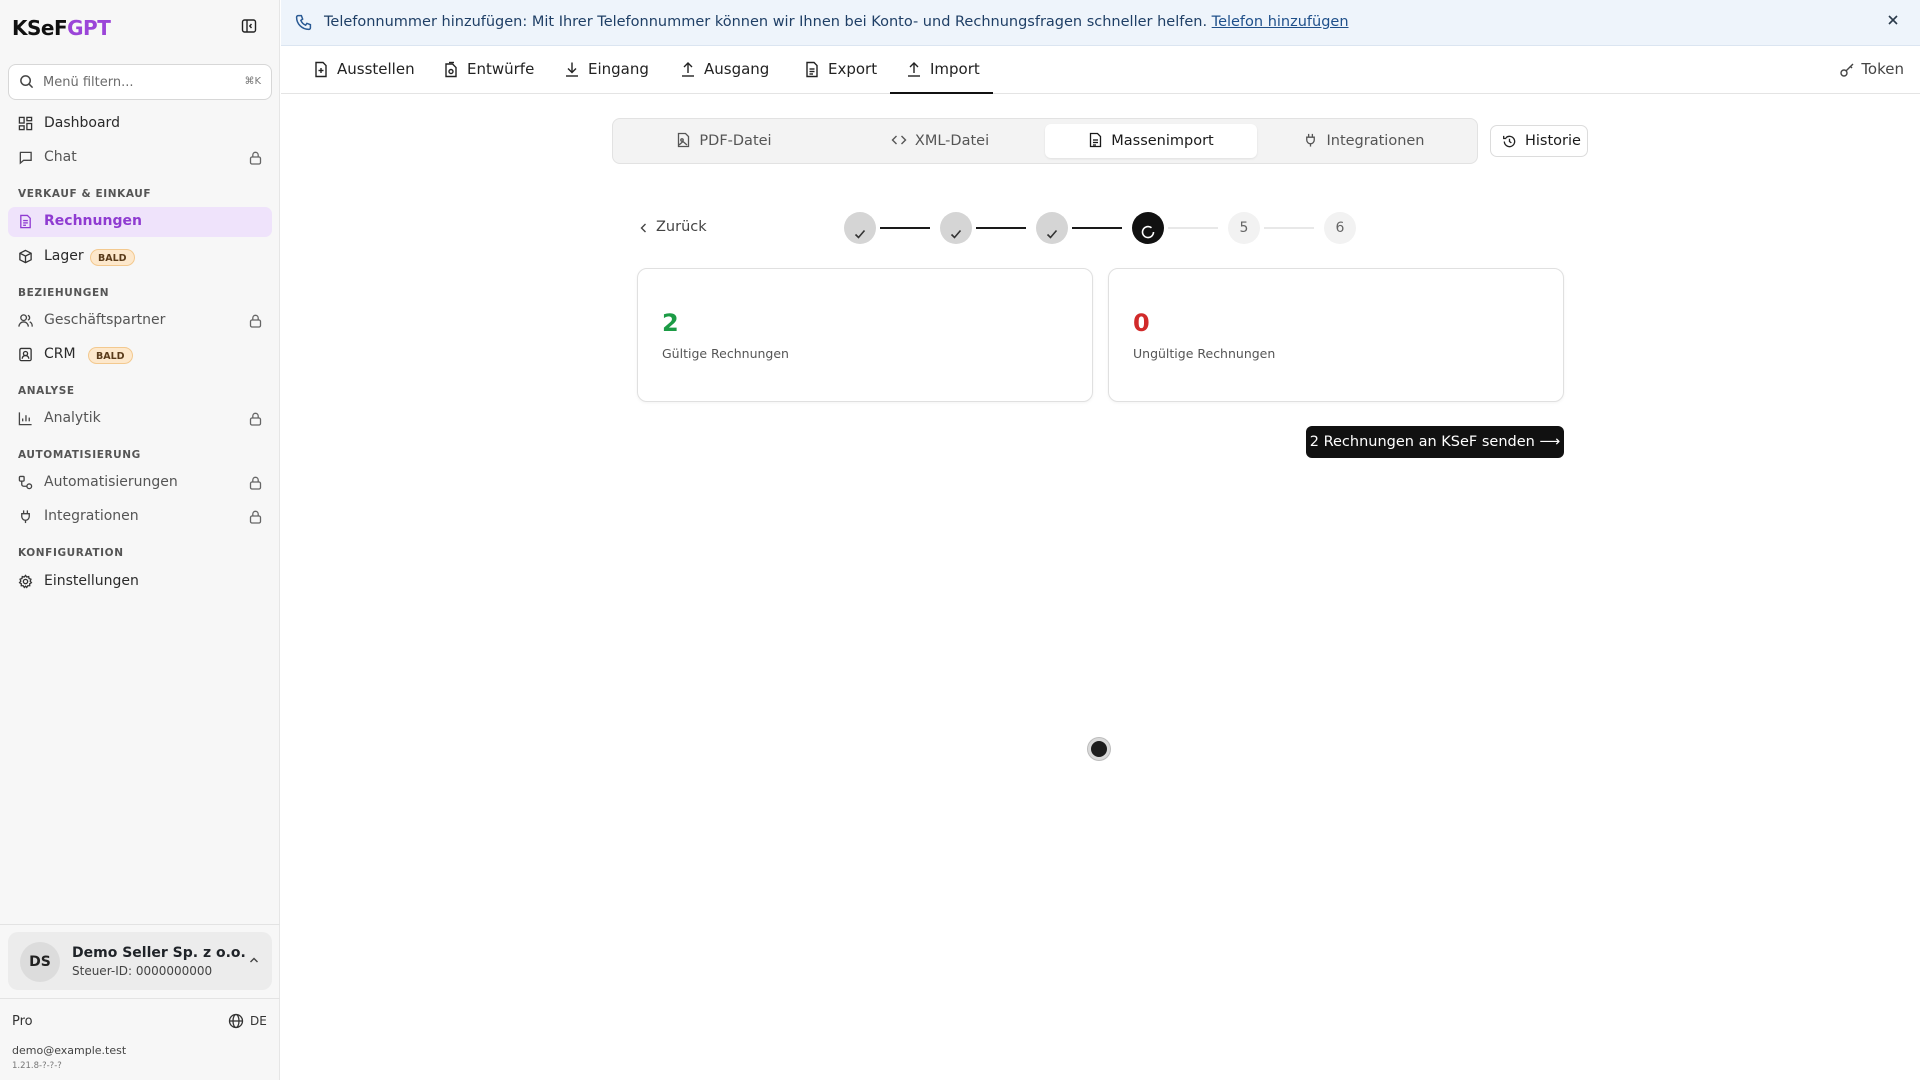 This screenshot has height=1080, width=1920. Describe the element at coordinates (725, 353) in the screenshot. I see `valid-label: Gültige Rechnungen` at that location.